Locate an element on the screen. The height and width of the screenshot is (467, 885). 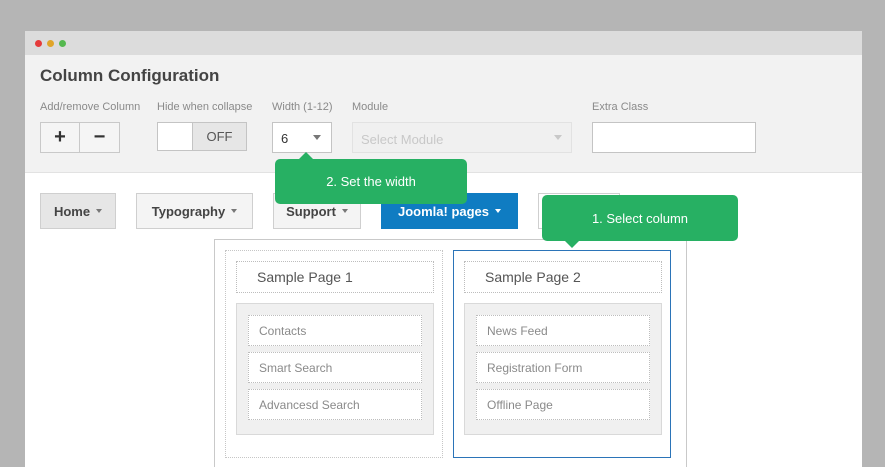
menu-item-typography: Typography is located at coordinates (194, 211).